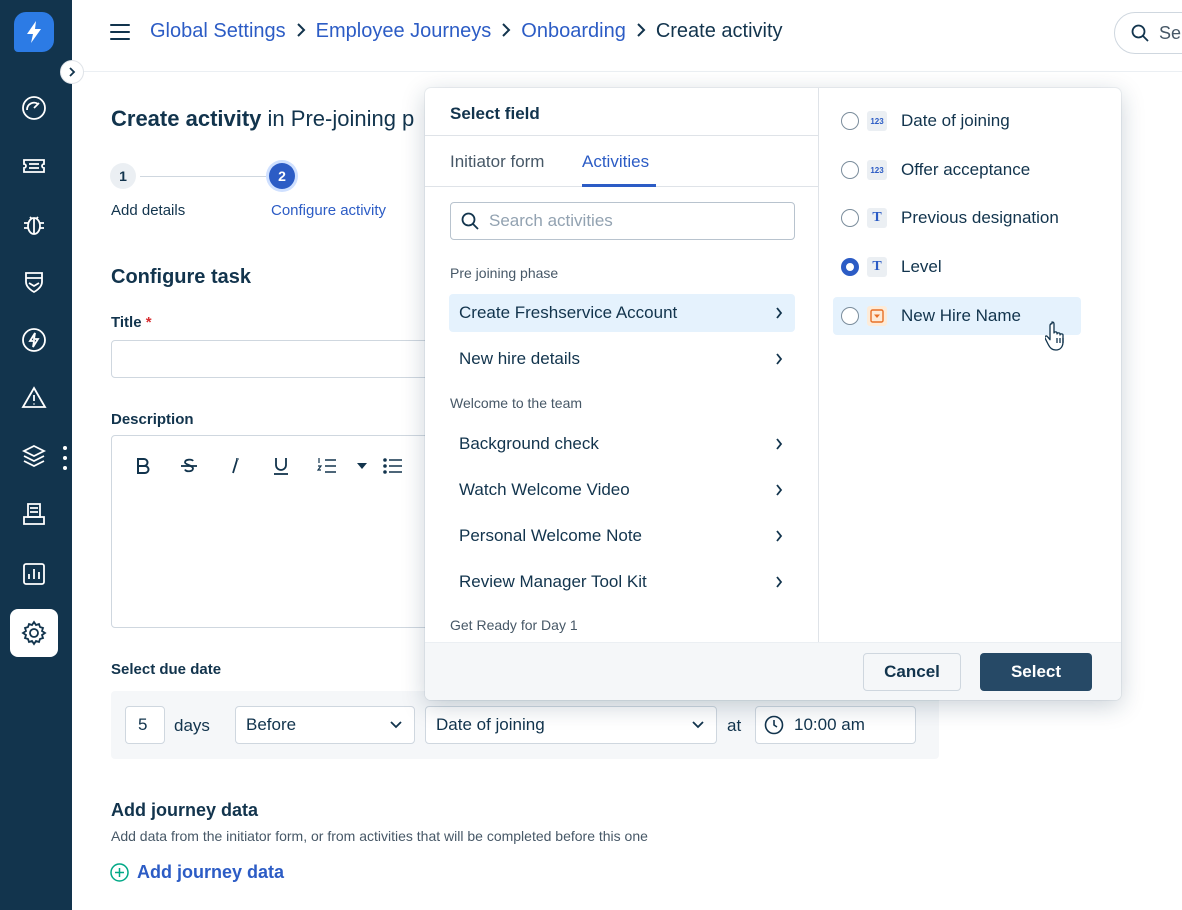 This screenshot has height=910, width=1182. I want to click on field-option-label: New Hire Name, so click(961, 315).